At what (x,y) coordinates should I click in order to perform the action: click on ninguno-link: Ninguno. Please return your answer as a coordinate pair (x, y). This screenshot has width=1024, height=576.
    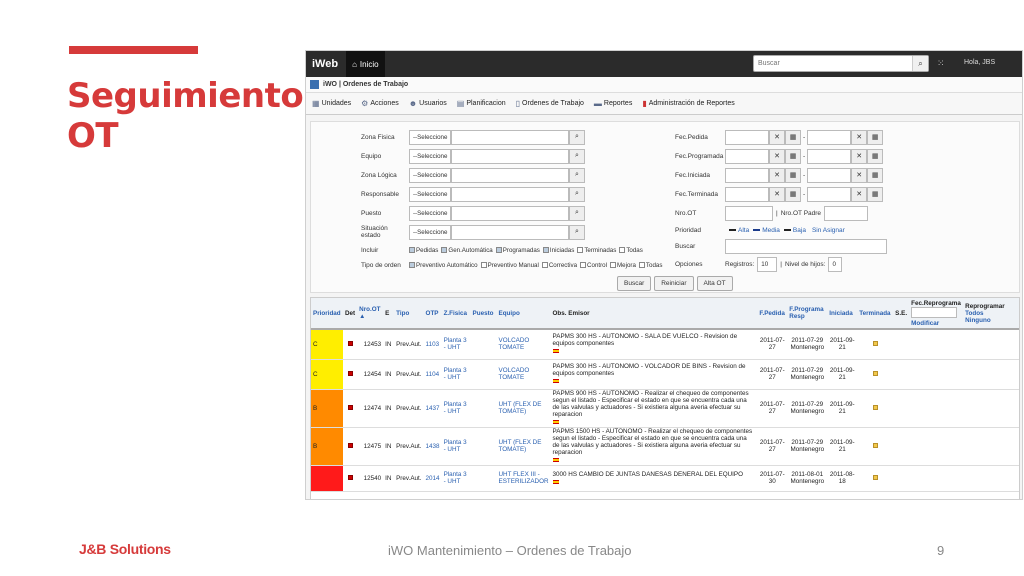
    Looking at the image, I should click on (978, 320).